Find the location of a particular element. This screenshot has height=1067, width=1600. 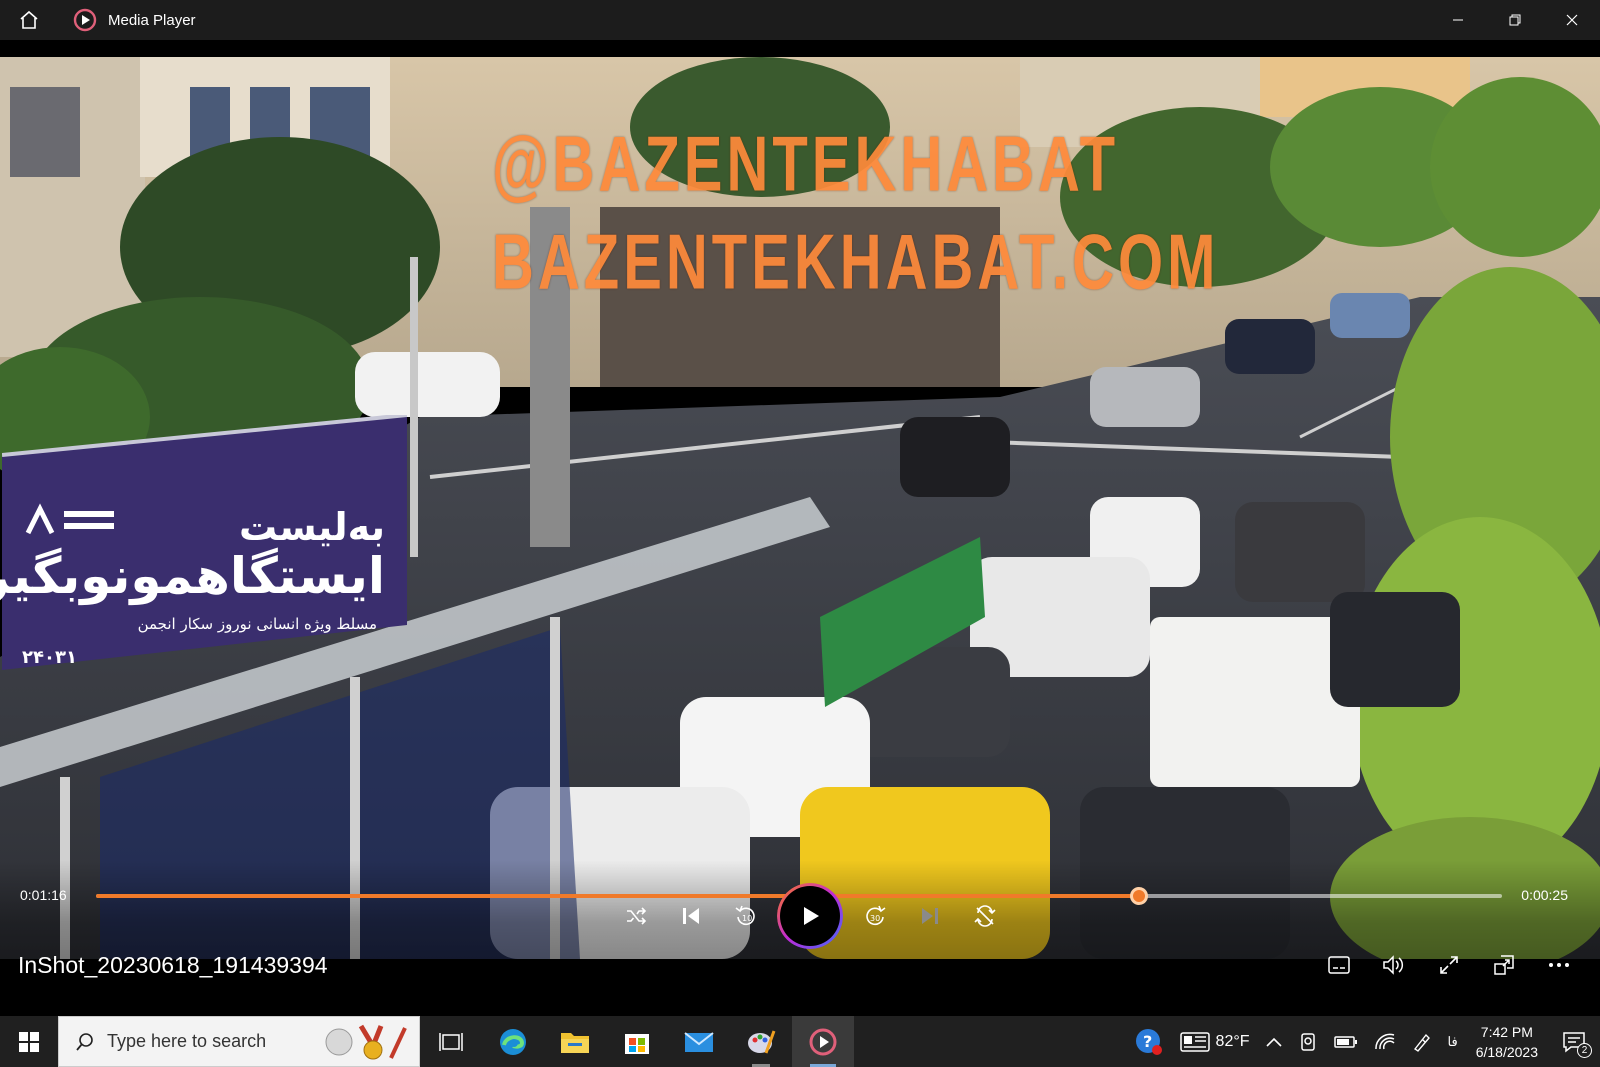

mini-player-icon is located at coordinates (1503, 965).